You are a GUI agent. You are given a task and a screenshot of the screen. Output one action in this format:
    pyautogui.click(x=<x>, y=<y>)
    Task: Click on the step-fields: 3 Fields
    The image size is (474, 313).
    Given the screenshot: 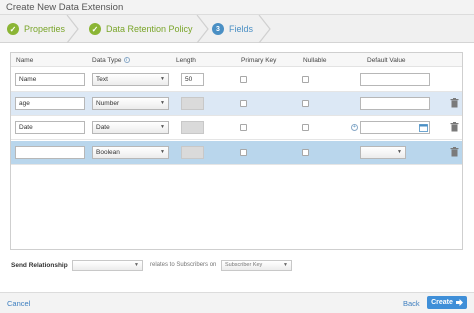 What is the action you would take?
    pyautogui.click(x=232, y=29)
    